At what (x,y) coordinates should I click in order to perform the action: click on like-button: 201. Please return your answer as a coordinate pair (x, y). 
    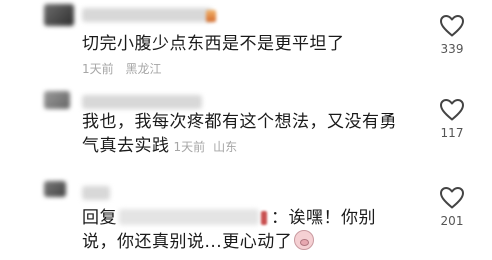
    Looking at the image, I should click on (452, 207).